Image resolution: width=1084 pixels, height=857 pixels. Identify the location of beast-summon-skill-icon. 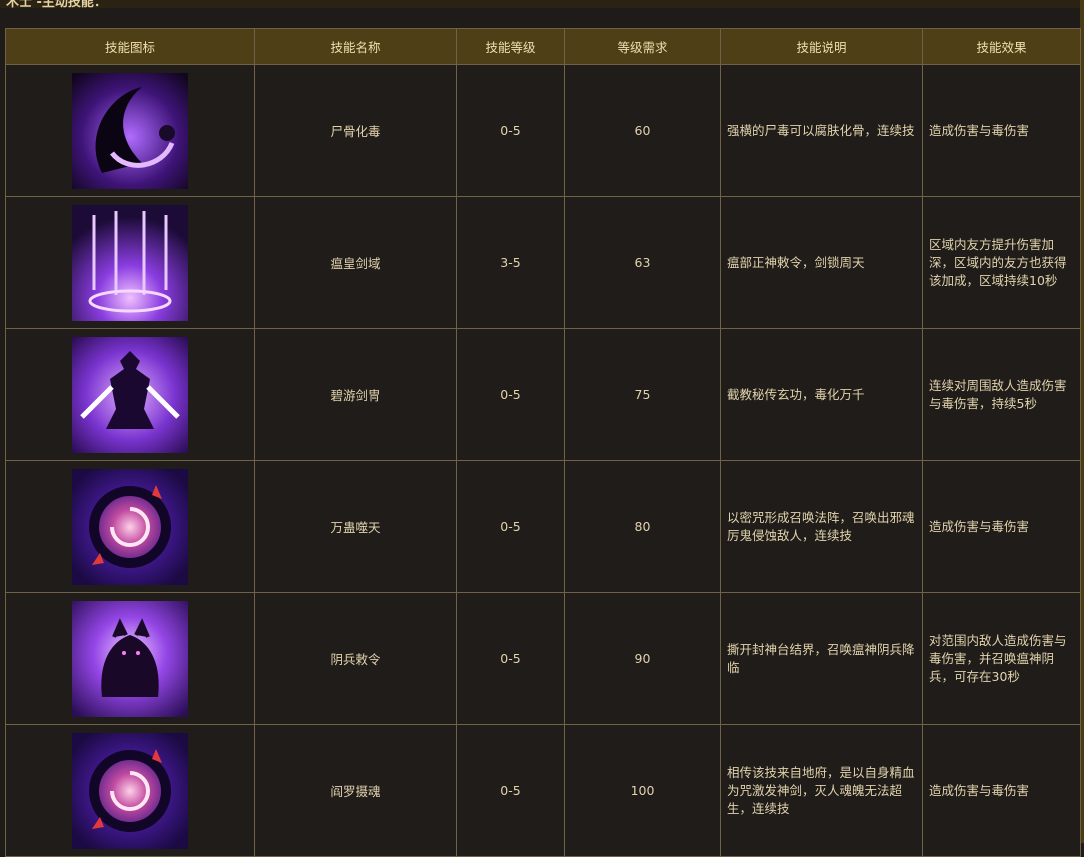
(130, 658).